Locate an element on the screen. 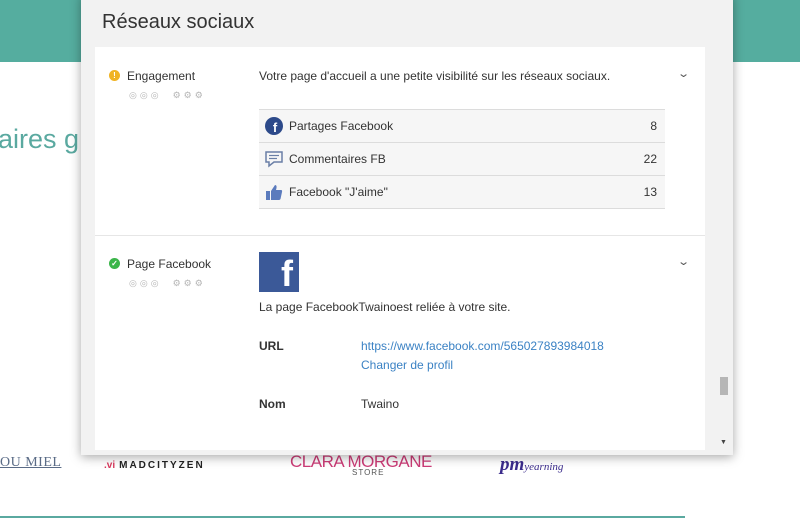 The image size is (800, 530). name-label: Nom is located at coordinates (272, 404).